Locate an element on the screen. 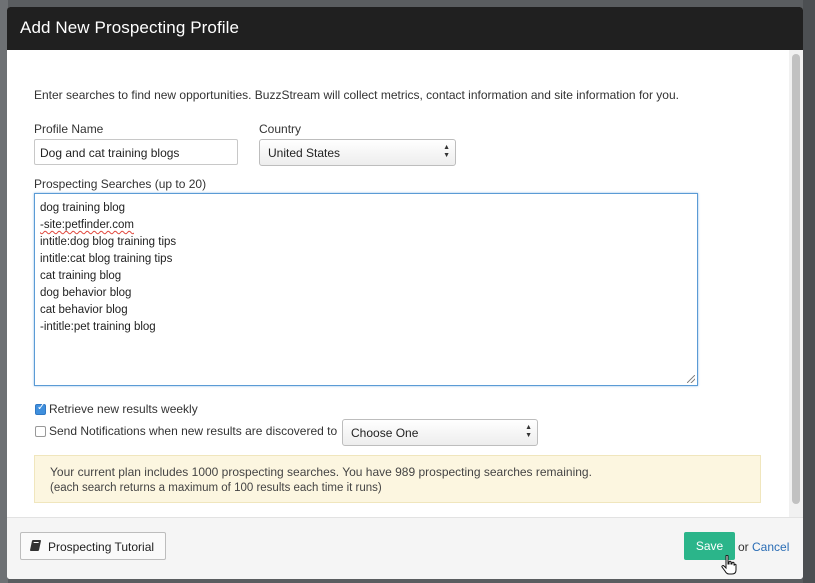  book-icon is located at coordinates (35, 545).